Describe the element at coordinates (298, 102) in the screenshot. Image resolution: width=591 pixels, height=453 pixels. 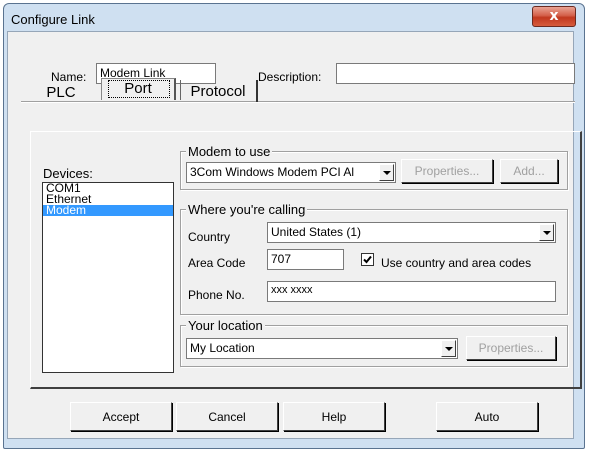
I see `header-divider` at that location.